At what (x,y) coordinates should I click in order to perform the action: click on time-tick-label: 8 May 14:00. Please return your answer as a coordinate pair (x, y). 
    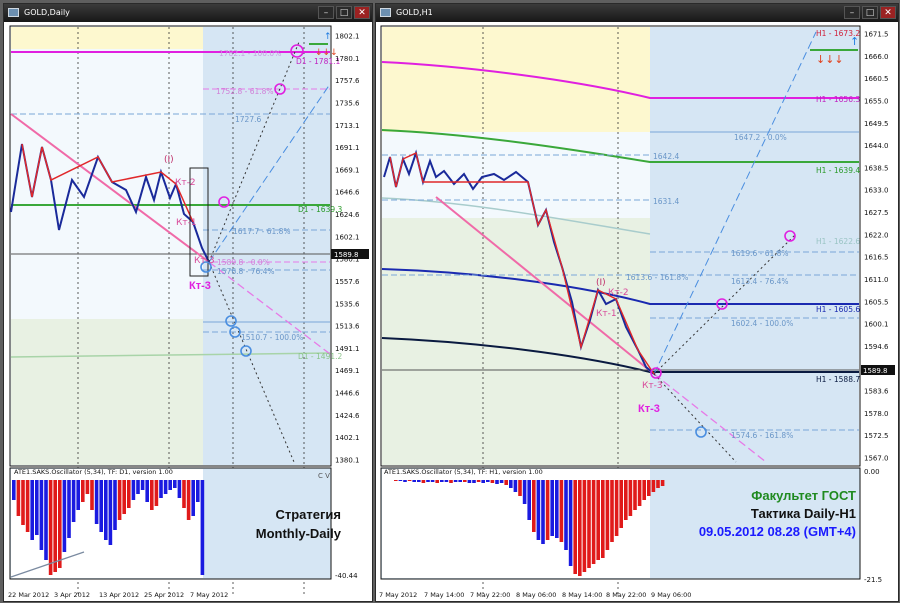
    Looking at the image, I should click on (582, 595).